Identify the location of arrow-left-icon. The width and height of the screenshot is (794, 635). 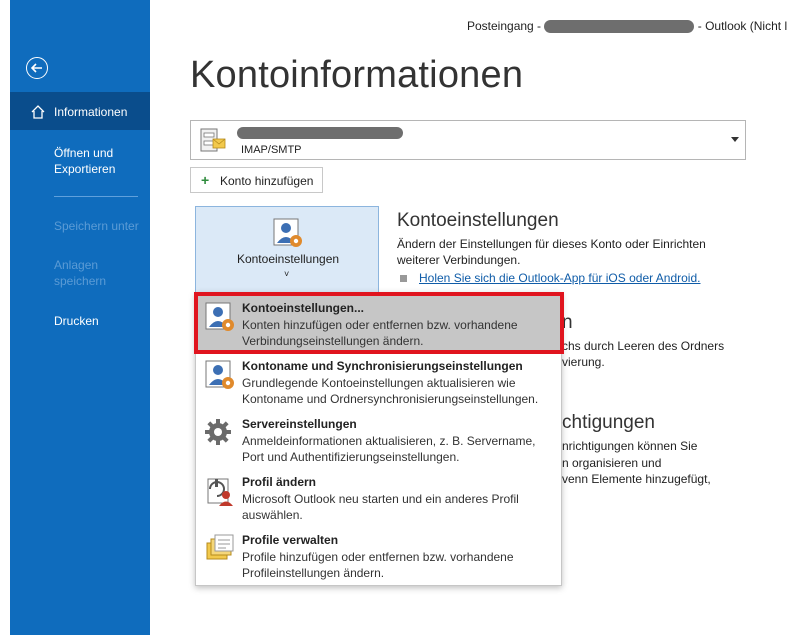
(36, 68).